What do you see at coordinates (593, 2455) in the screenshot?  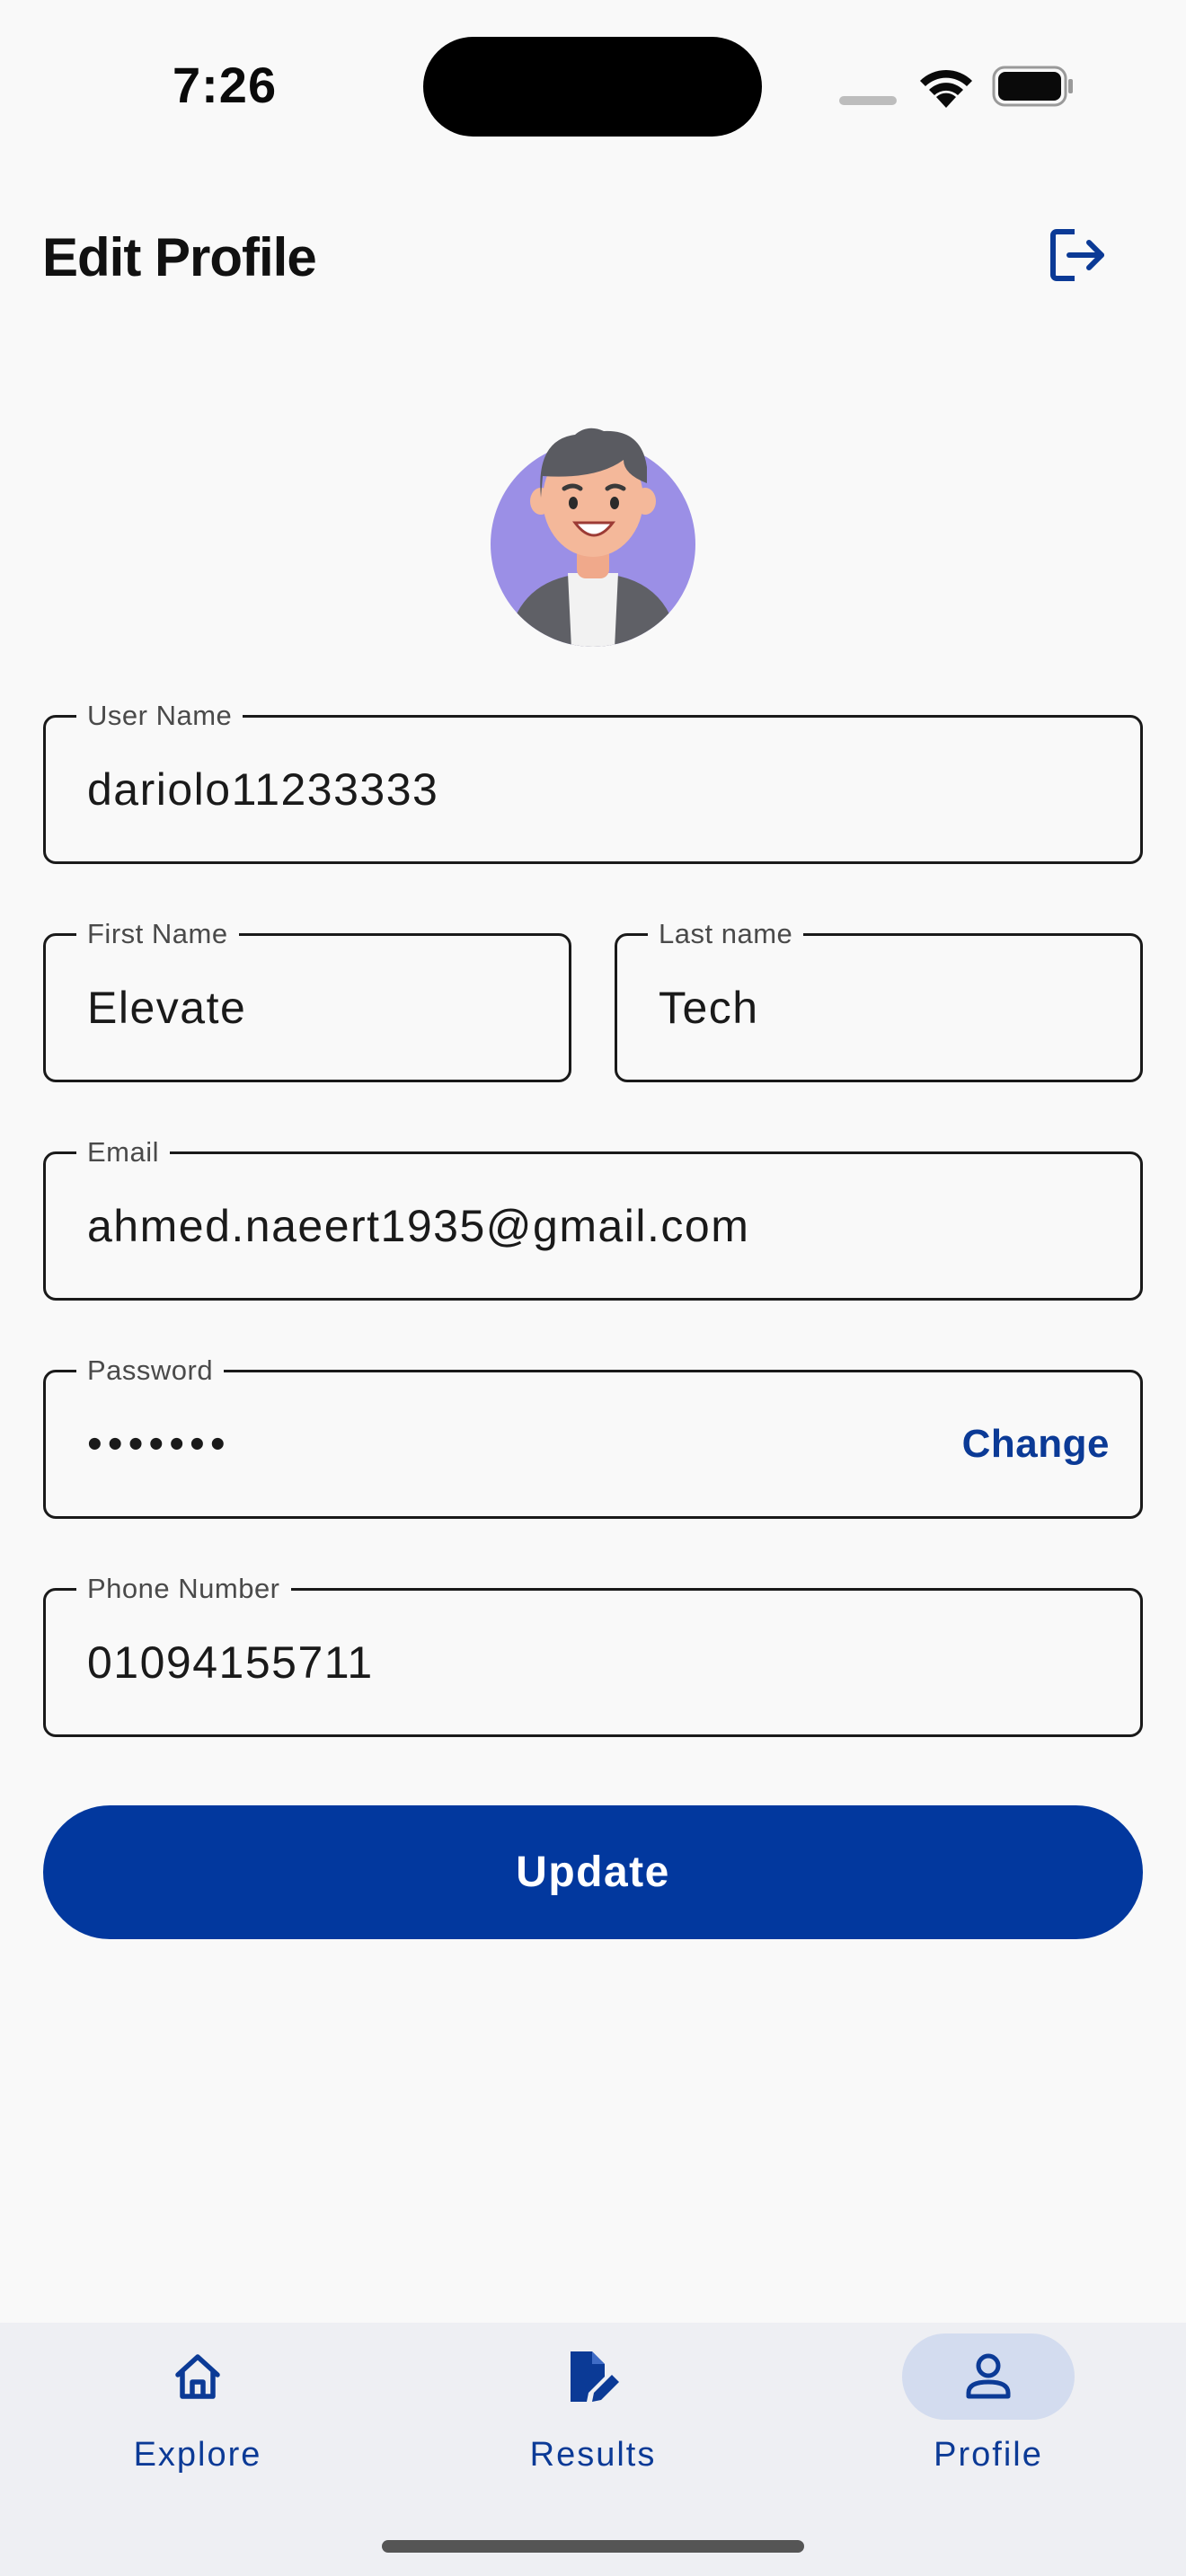 I see `nav-label-results: Results` at bounding box center [593, 2455].